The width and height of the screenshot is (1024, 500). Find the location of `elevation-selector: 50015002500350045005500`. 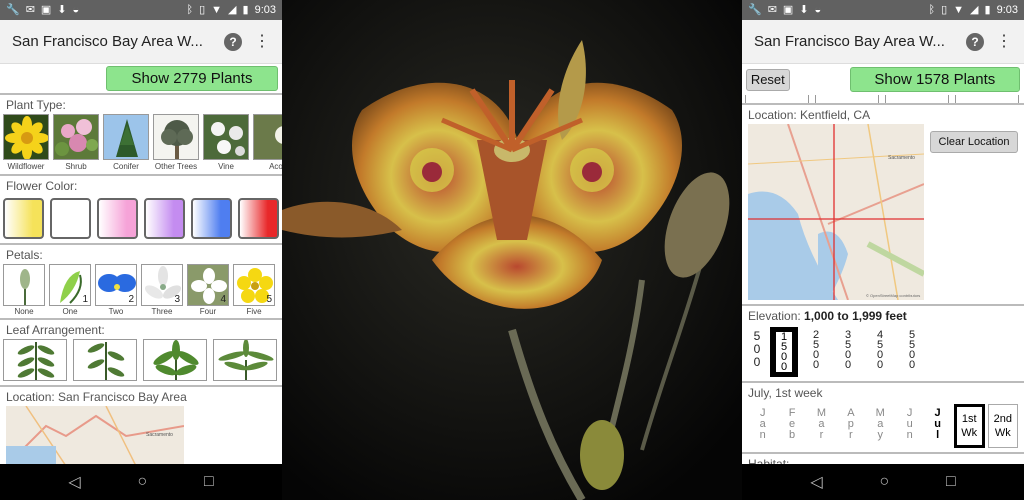

elevation-selector: 50015002500350045005500 is located at coordinates (883, 352).